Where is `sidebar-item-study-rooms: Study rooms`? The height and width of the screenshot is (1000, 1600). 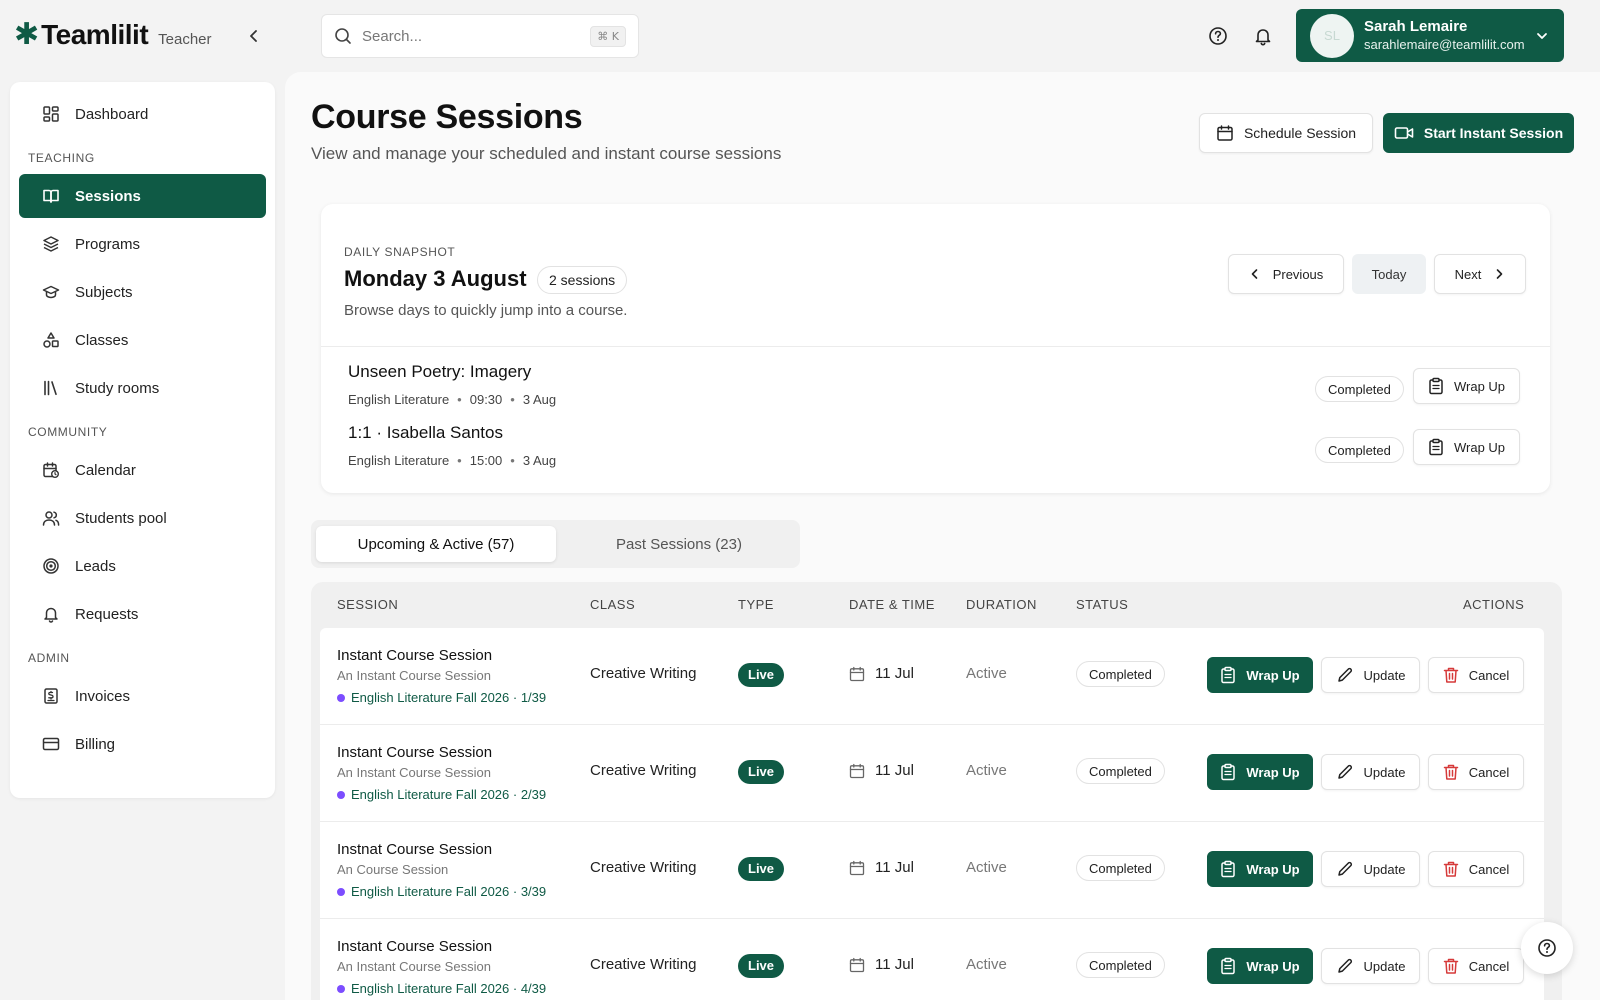 sidebar-item-study-rooms: Study rooms is located at coordinates (142, 388).